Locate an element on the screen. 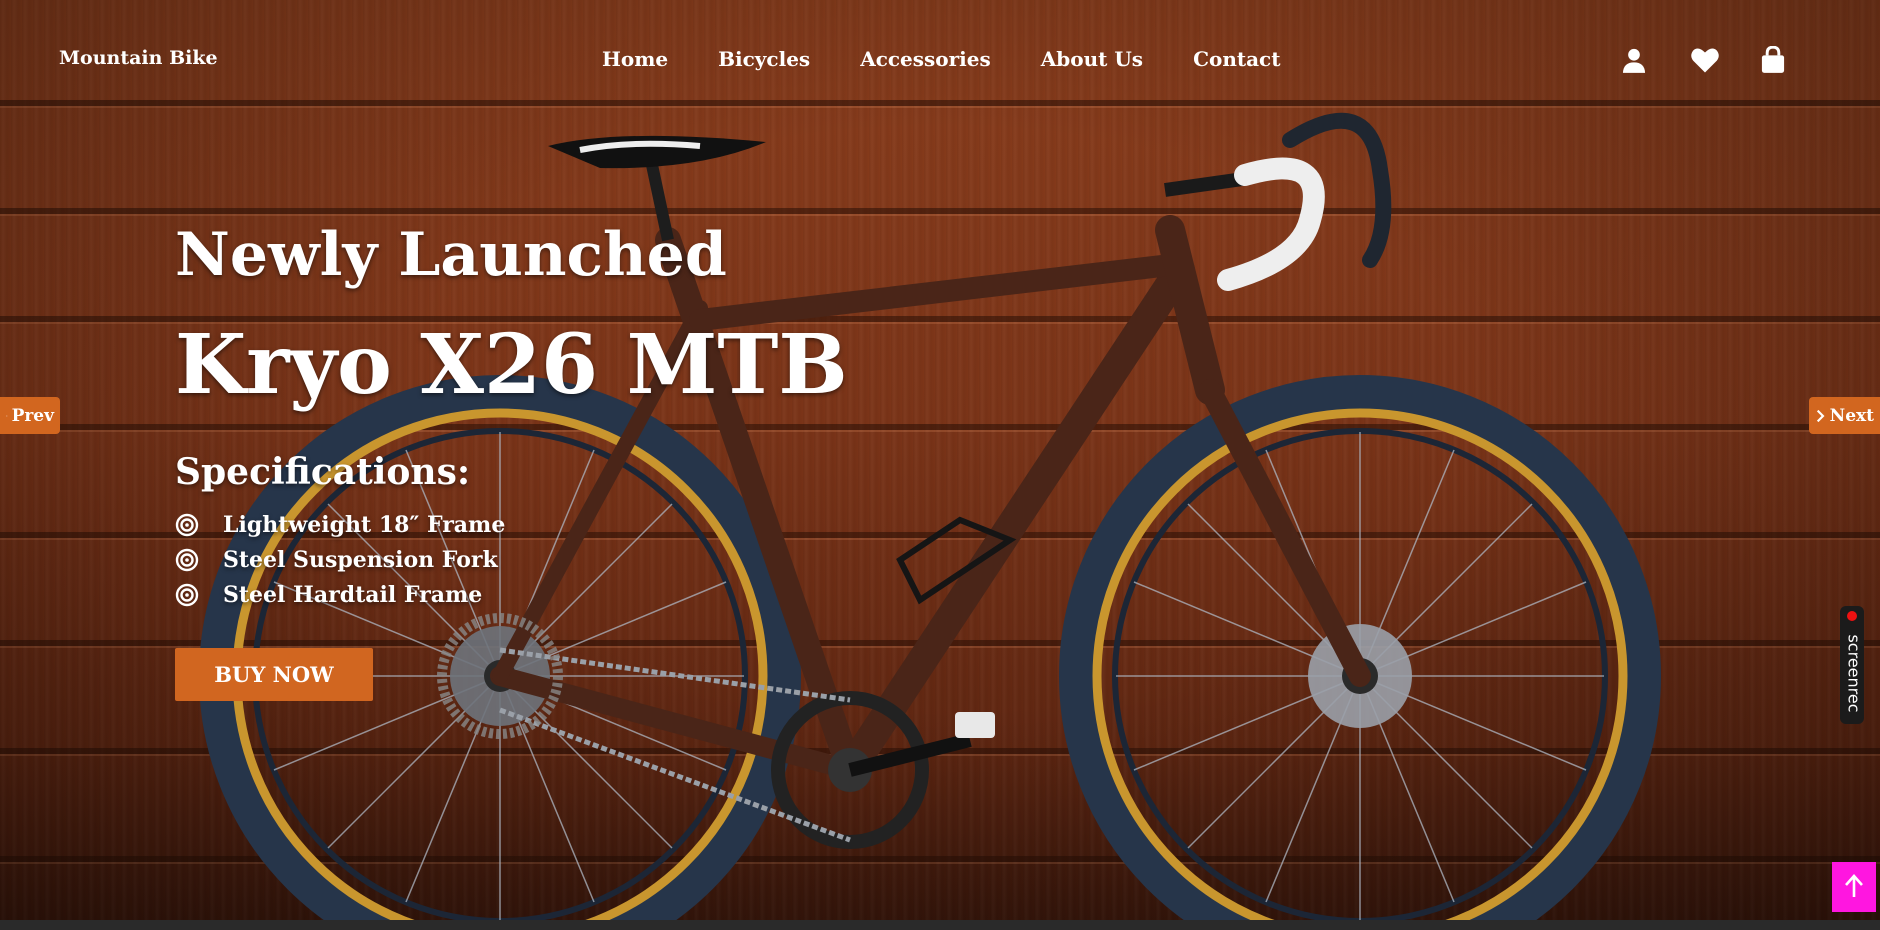  prev-label: Prev is located at coordinates (32, 415).